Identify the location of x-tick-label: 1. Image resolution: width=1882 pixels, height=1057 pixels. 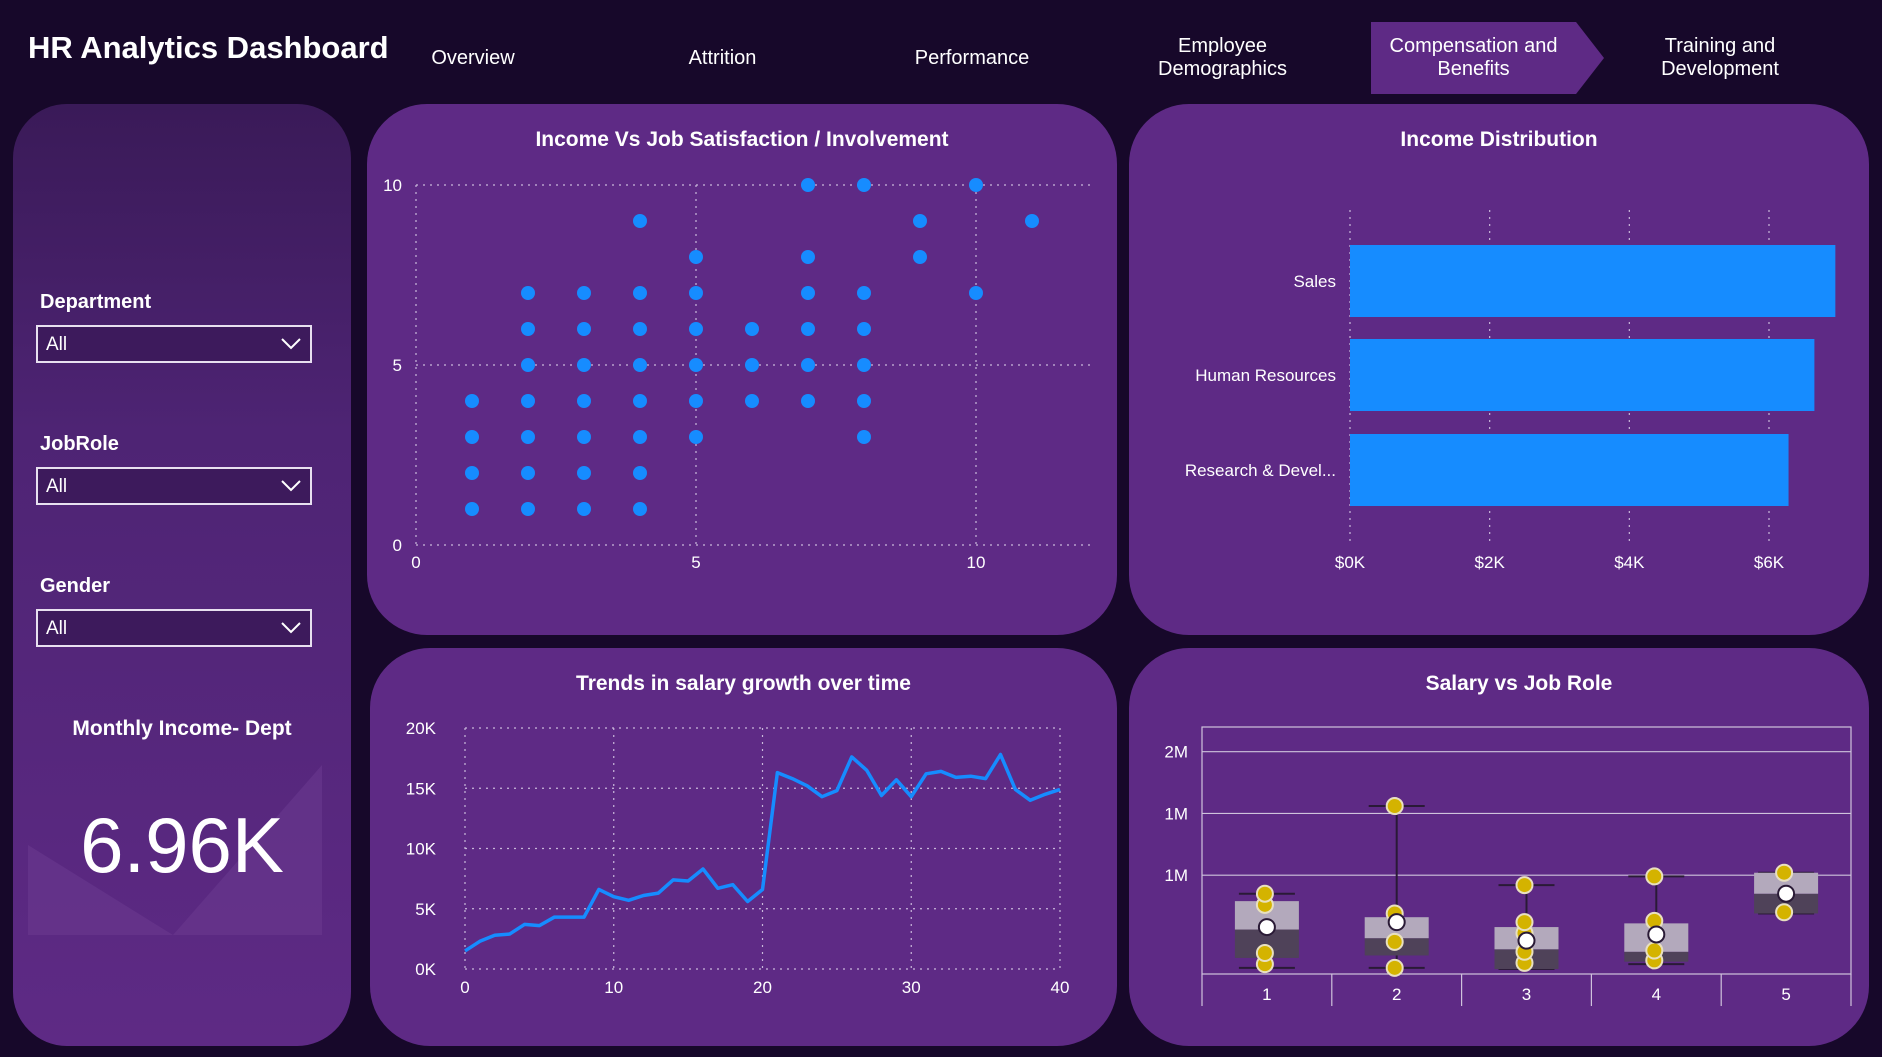
(1266, 994).